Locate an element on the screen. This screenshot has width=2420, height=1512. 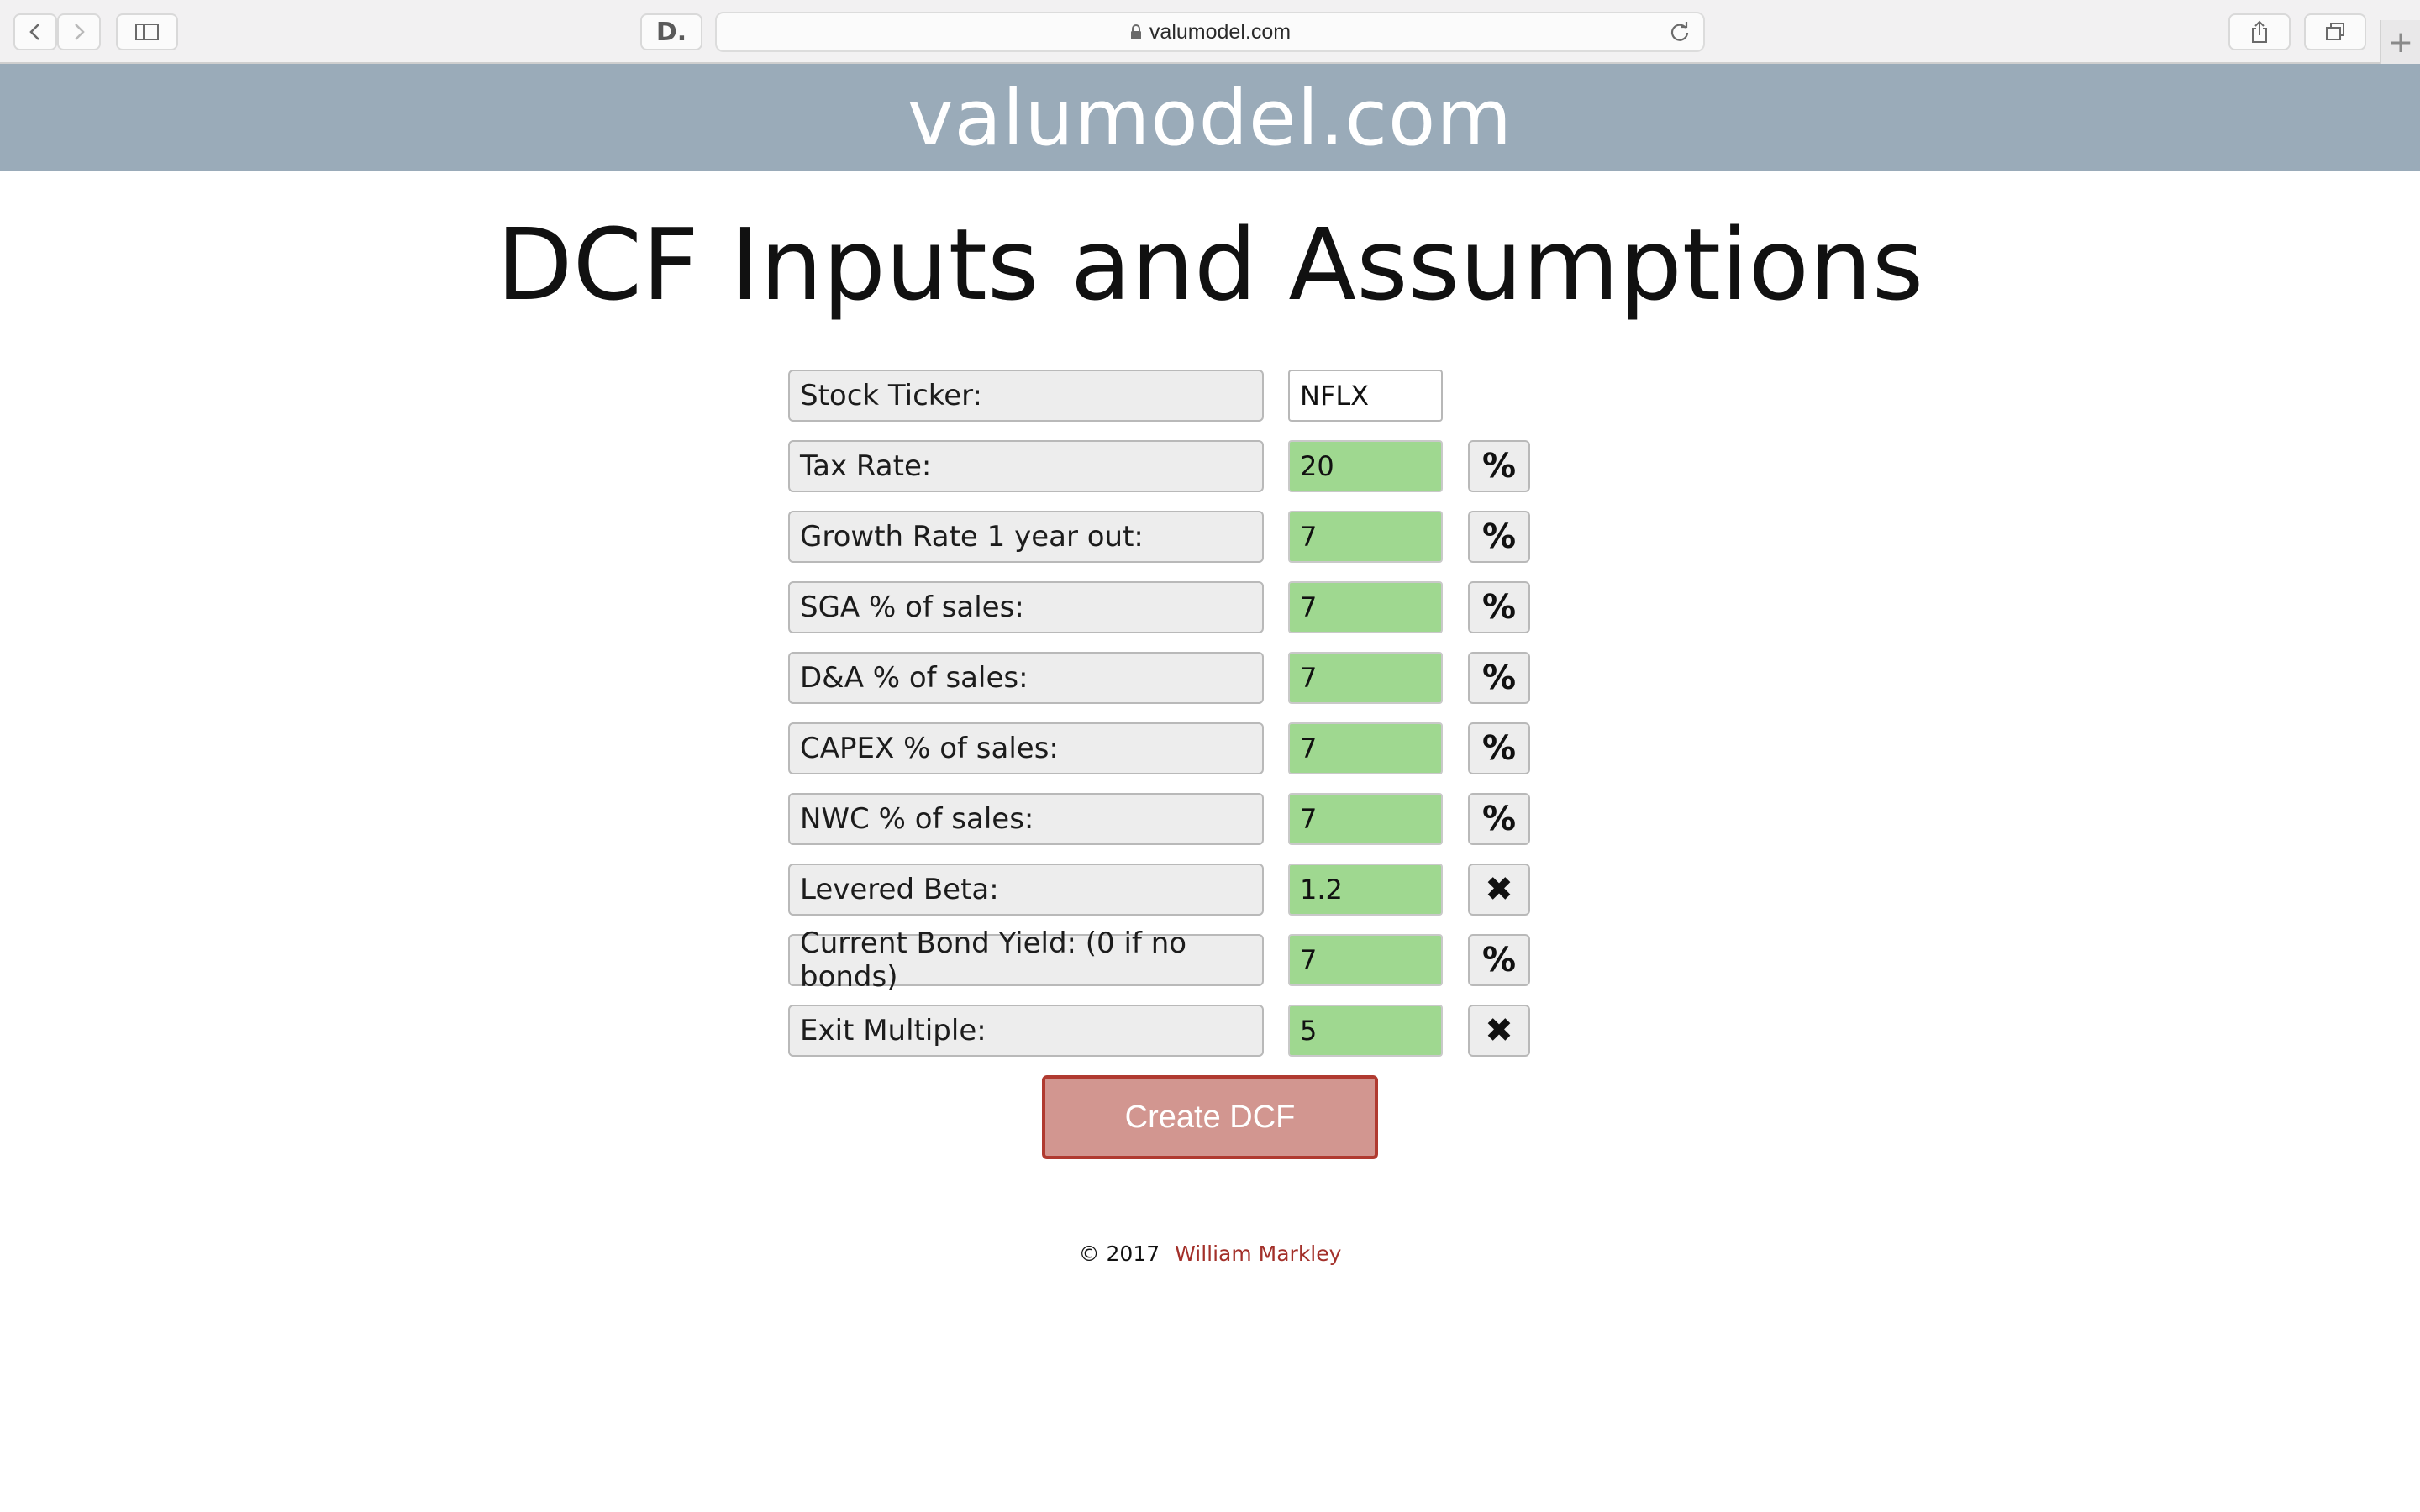
nwc-input is located at coordinates (1365, 819).